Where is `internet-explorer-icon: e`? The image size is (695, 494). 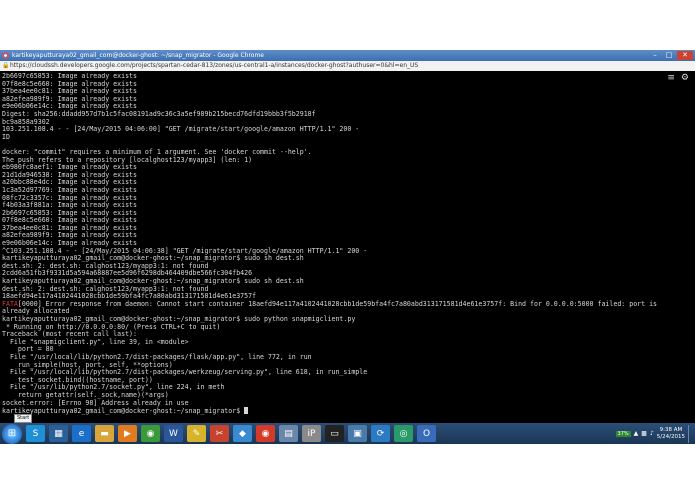 internet-explorer-icon: e is located at coordinates (81, 433).